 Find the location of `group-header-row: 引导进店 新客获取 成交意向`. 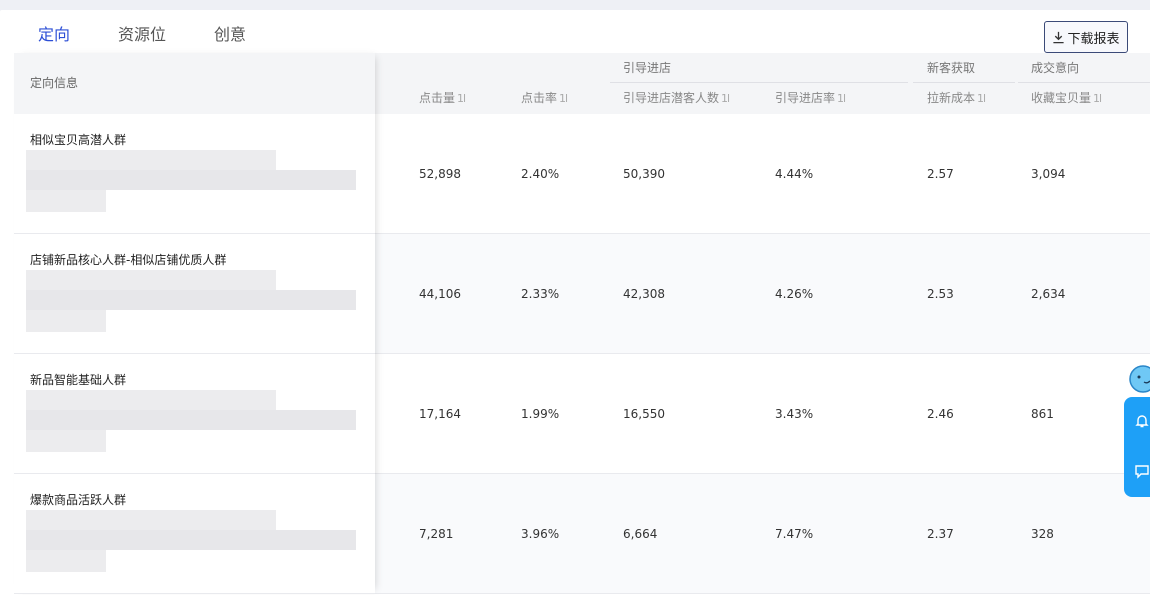

group-header-row: 引导进店 新客获取 成交意向 is located at coordinates (762, 68).